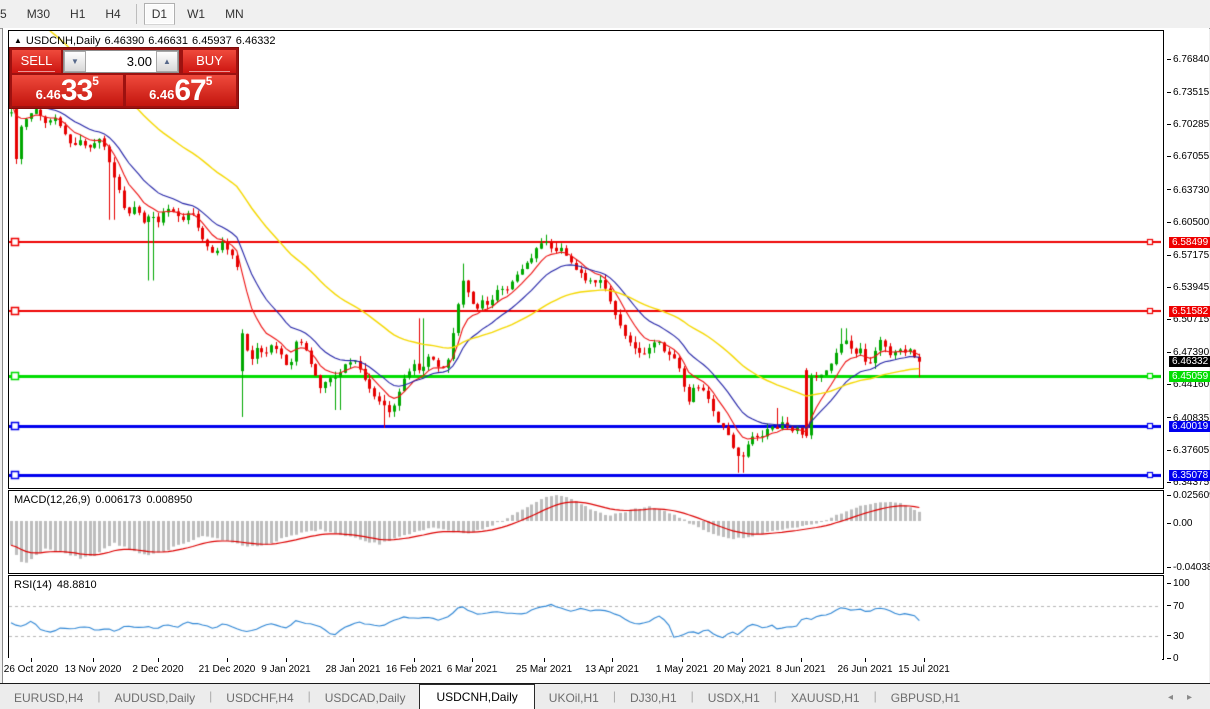  I want to click on ohlc-high: 6.46631, so click(168, 41).